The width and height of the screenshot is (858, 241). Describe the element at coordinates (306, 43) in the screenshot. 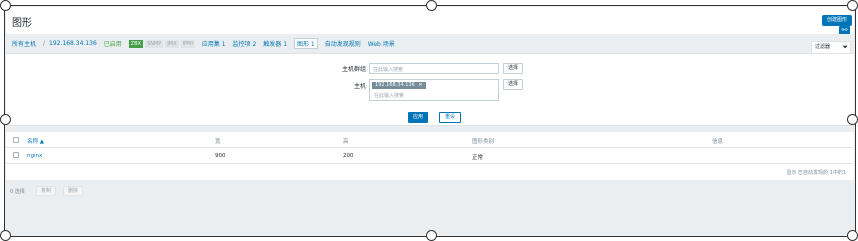

I see `tab-graphs: 图形 1` at that location.